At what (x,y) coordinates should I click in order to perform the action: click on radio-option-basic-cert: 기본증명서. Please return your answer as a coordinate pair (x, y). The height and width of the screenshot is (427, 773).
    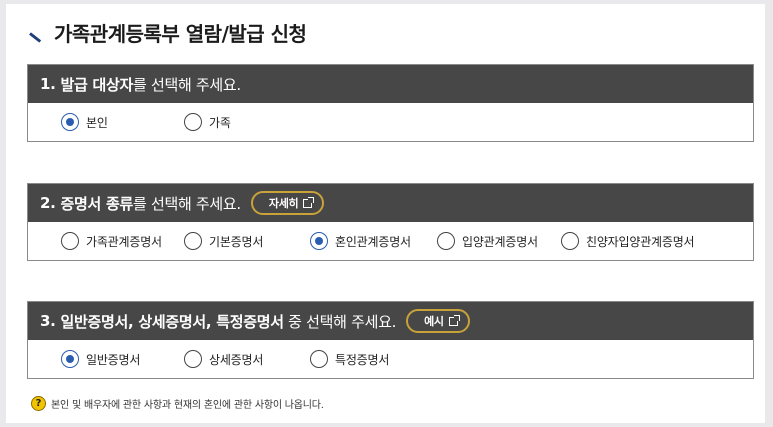
    Looking at the image, I should click on (223, 241).